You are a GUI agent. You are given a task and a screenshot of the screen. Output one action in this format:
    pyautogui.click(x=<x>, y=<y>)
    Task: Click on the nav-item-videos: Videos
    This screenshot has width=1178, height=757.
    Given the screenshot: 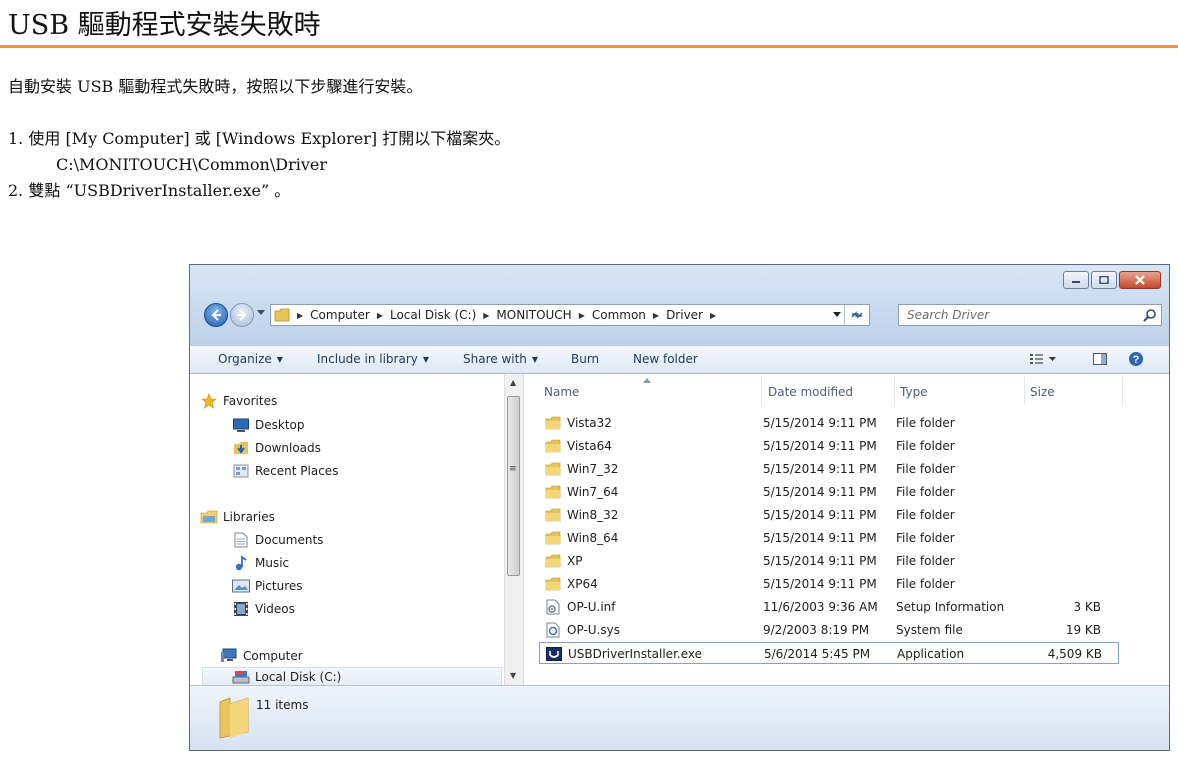 What is the action you would take?
    pyautogui.click(x=263, y=609)
    